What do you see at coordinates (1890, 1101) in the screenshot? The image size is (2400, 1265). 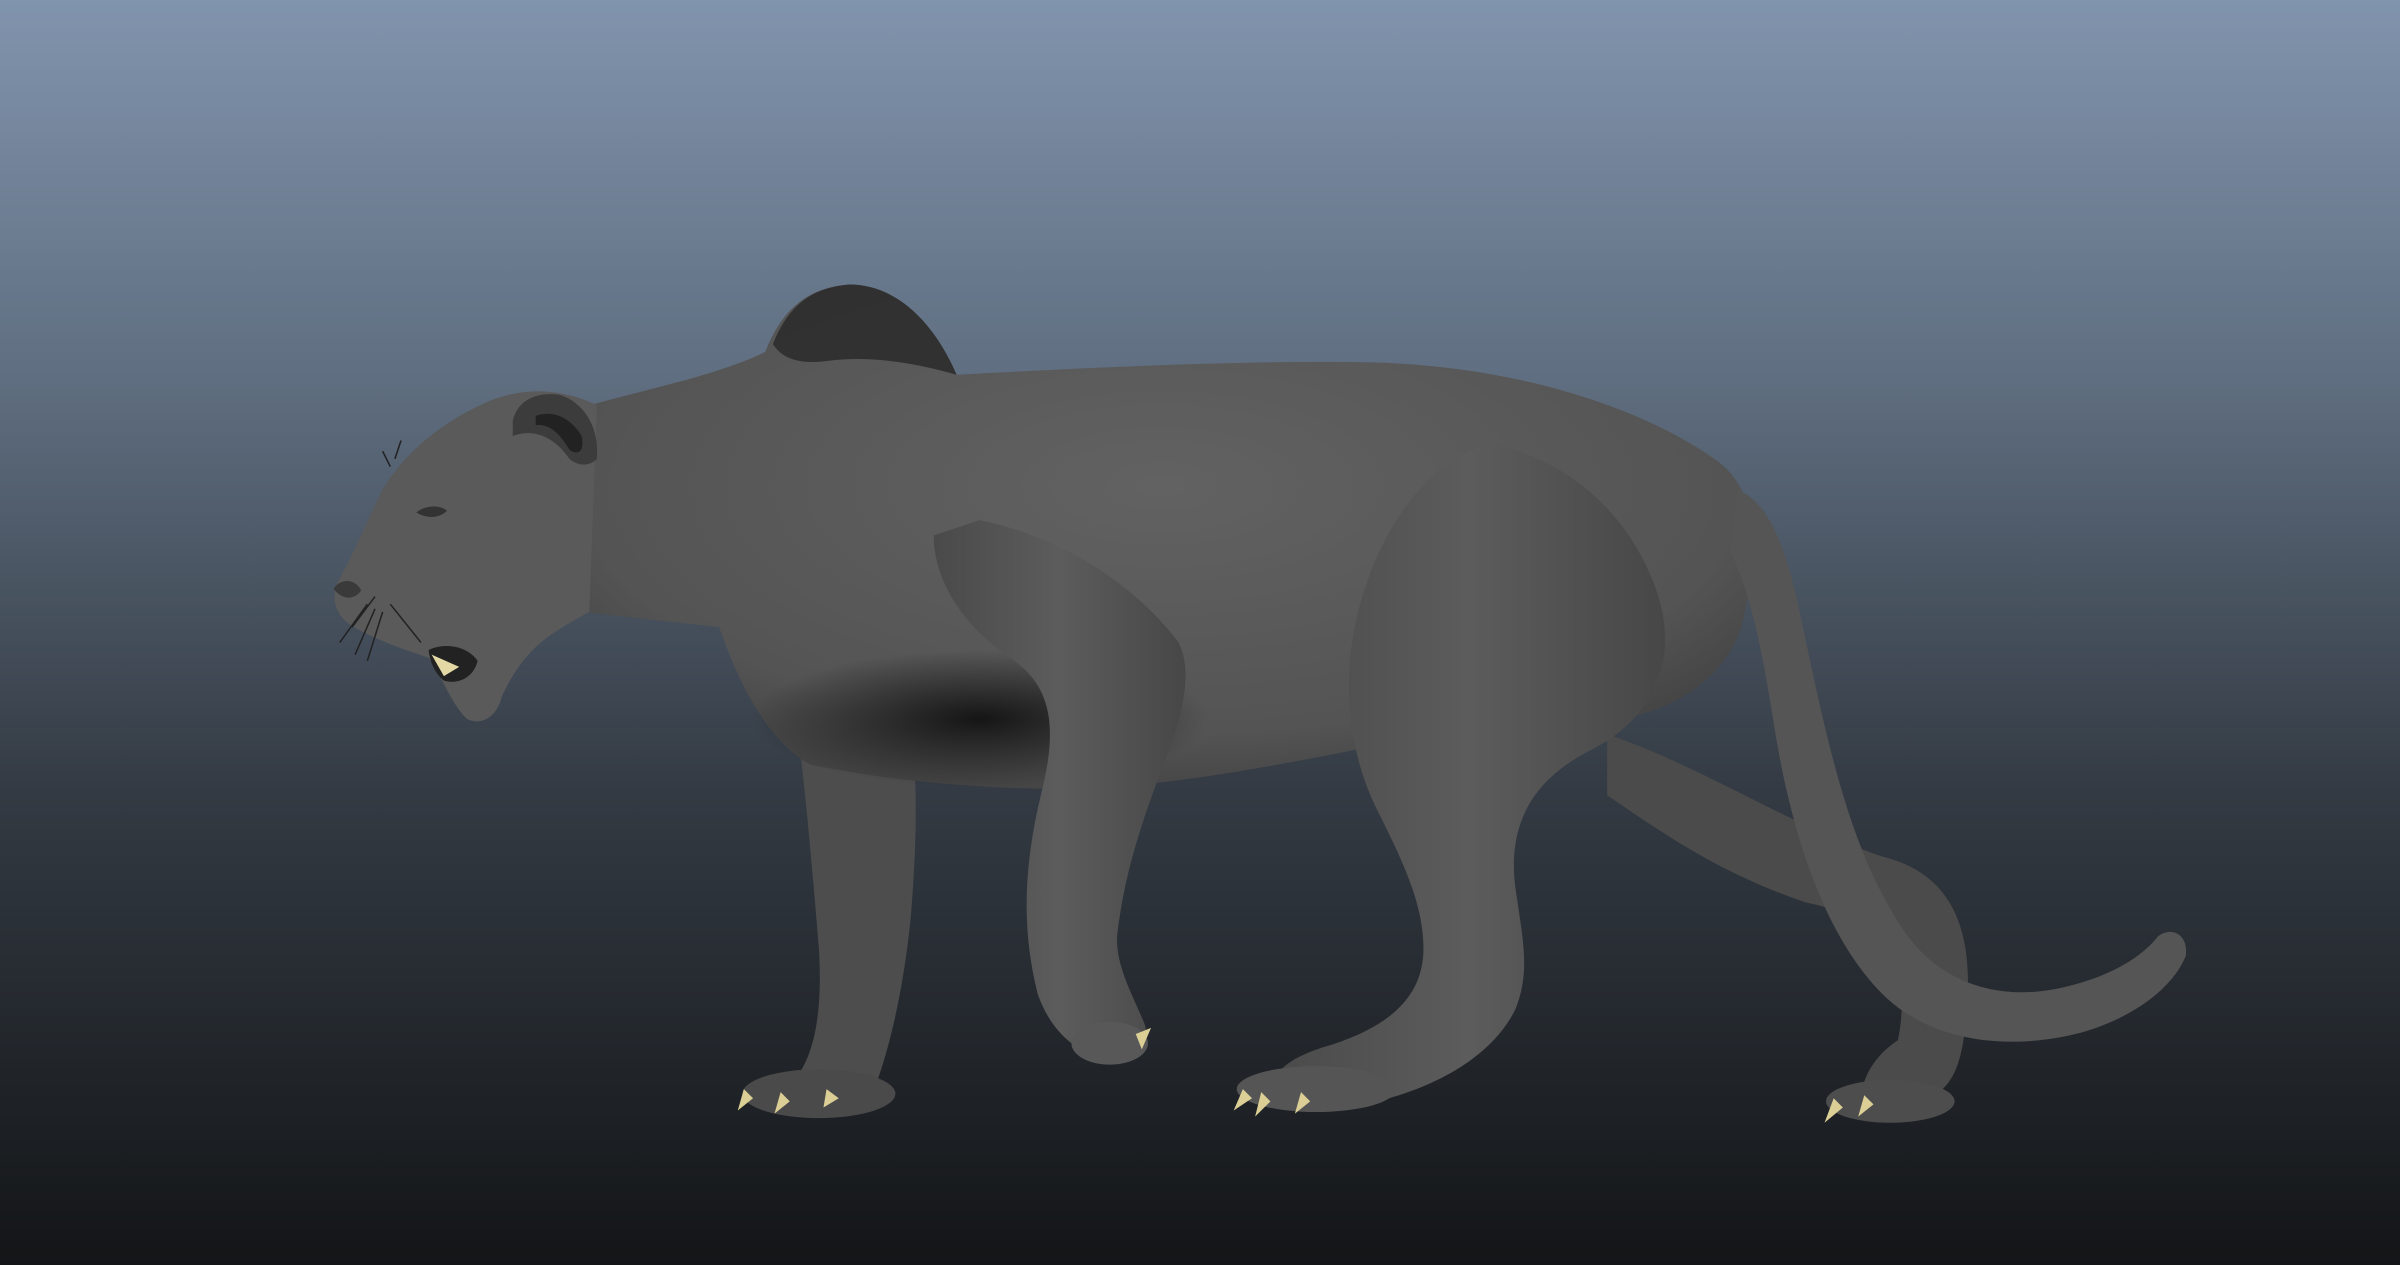 I see `paw-hind-far` at bounding box center [1890, 1101].